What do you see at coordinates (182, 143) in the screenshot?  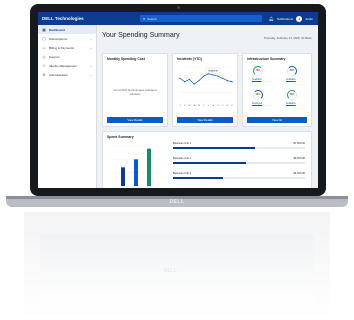 I see `spend-row-name: Business Unit 1` at bounding box center [182, 143].